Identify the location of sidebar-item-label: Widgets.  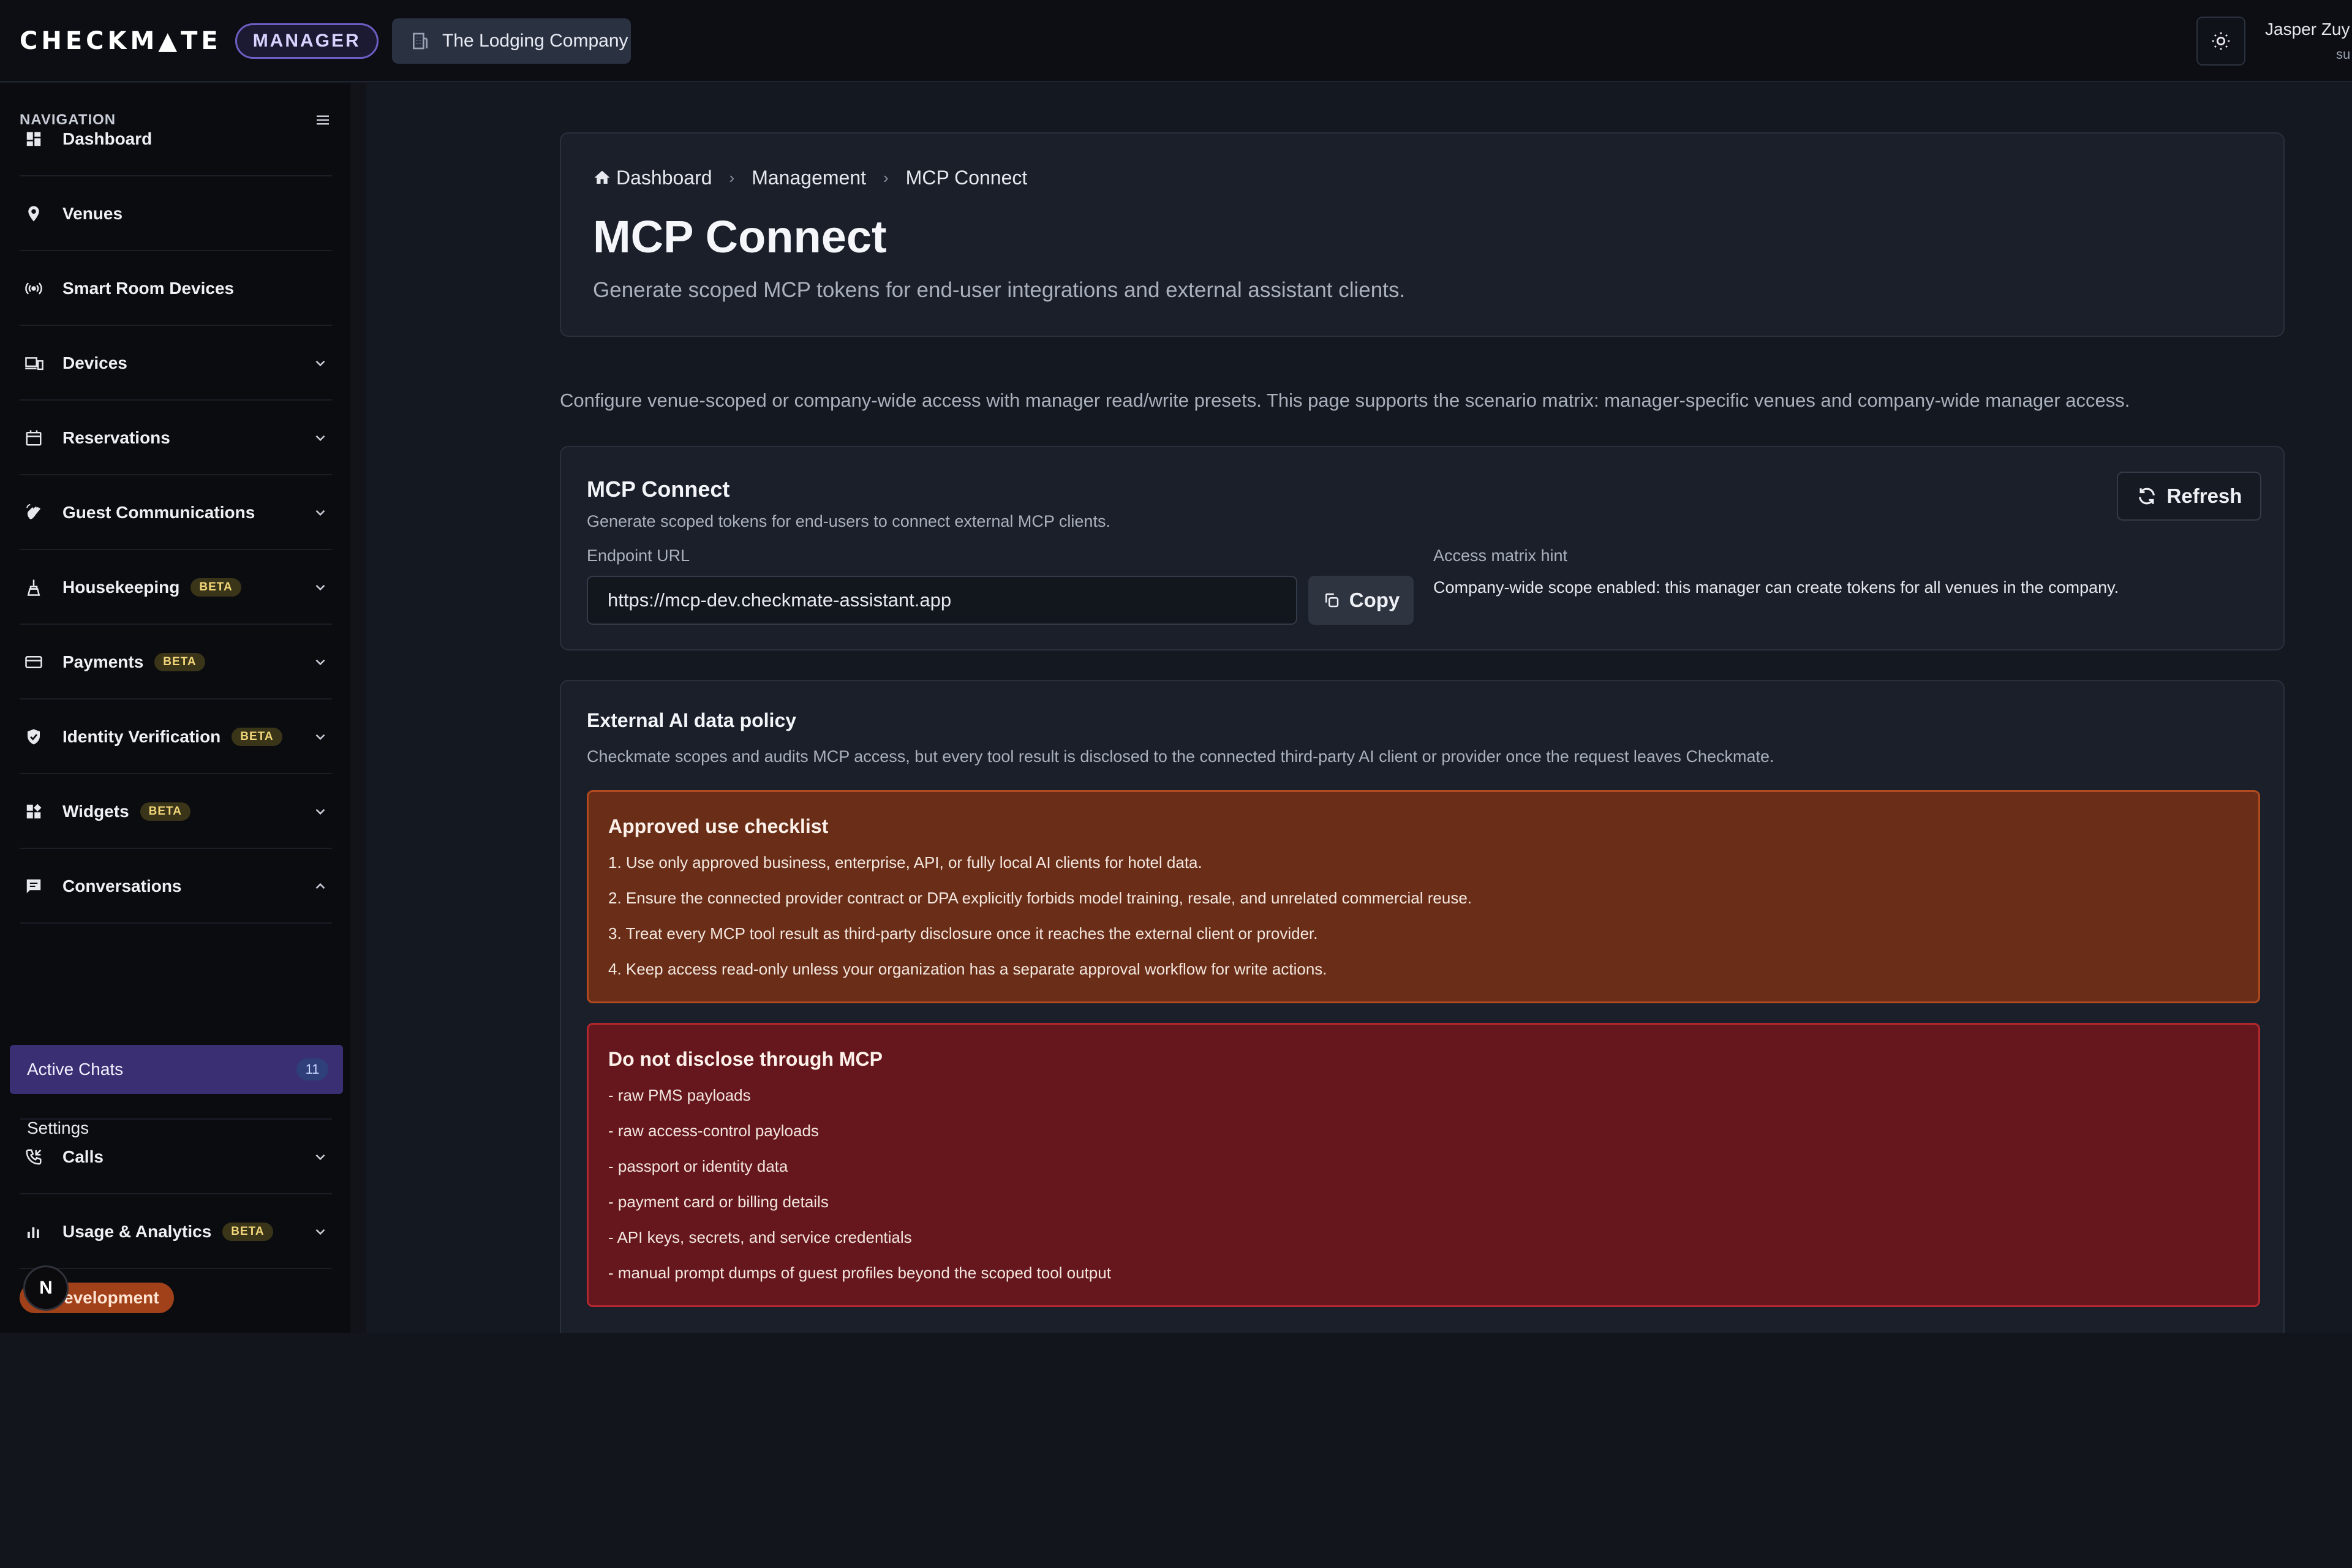
(95, 812).